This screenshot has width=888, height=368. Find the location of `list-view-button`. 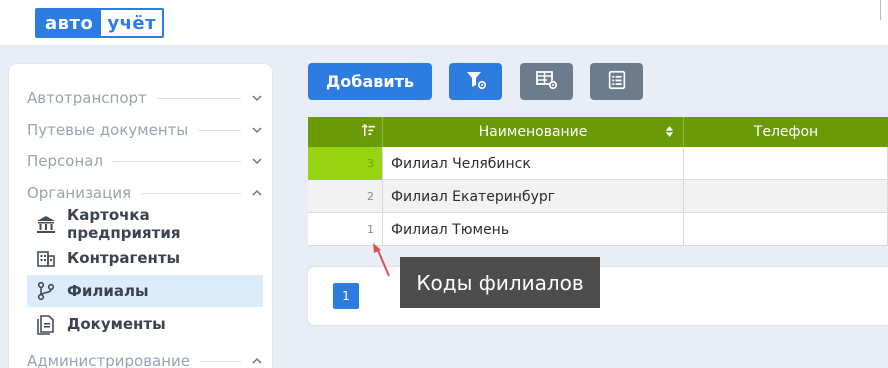

list-view-button is located at coordinates (616, 81).